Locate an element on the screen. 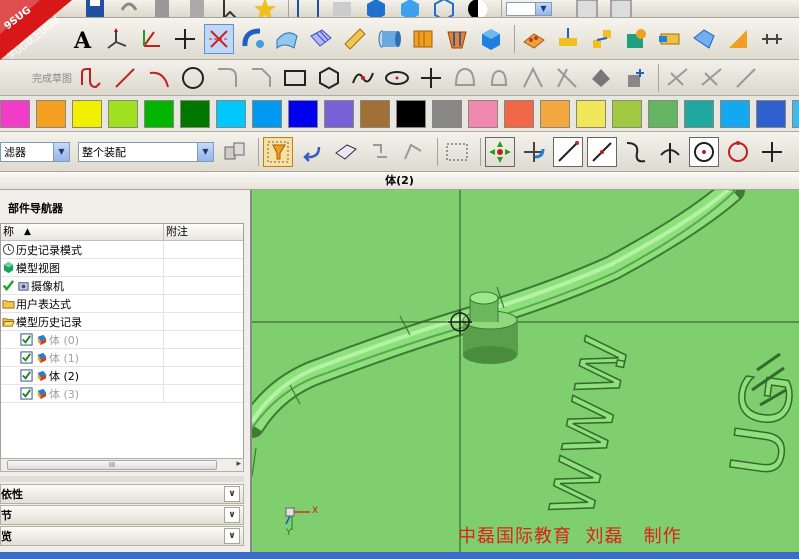 Image resolution: width=799 pixels, height=559 pixels. sweep-icon is located at coordinates (253, 39).